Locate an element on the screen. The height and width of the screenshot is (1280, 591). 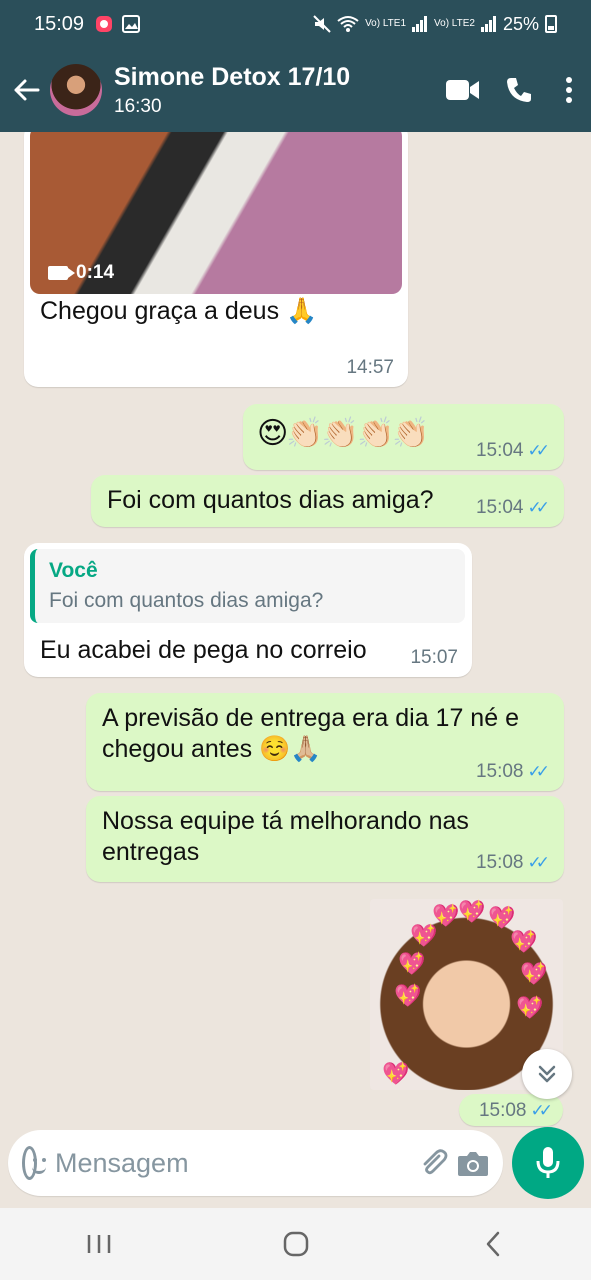
message-input is located at coordinates (232, 1163).